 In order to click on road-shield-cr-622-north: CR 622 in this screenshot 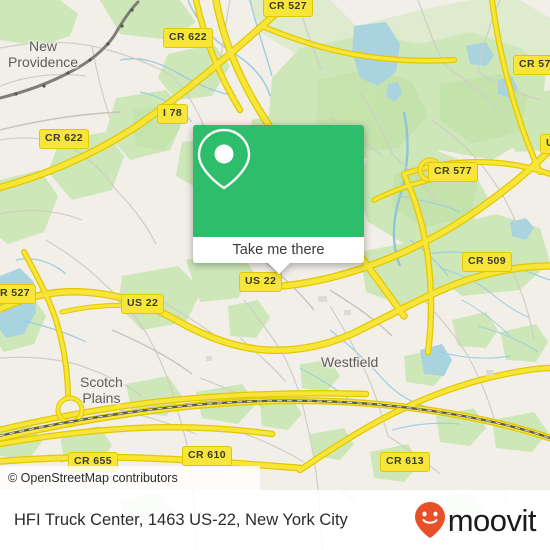, I will do `click(188, 38)`.